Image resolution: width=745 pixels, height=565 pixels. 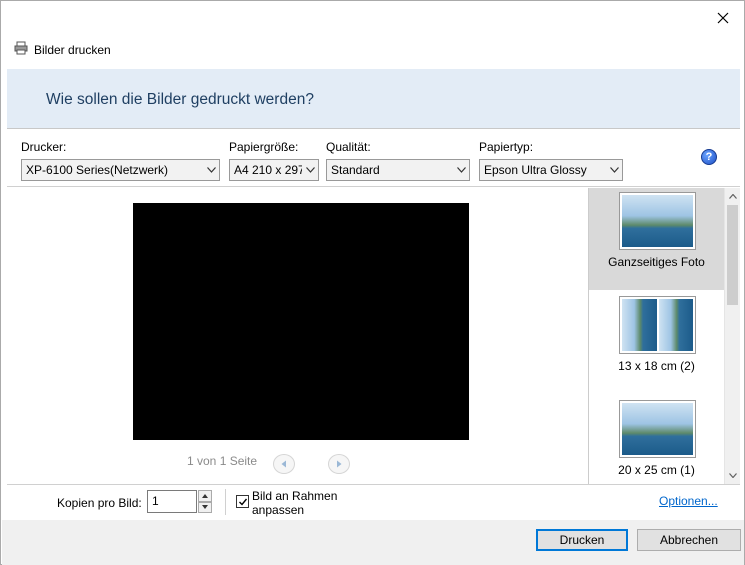 I want to click on scroll-down-button, so click(x=732, y=475).